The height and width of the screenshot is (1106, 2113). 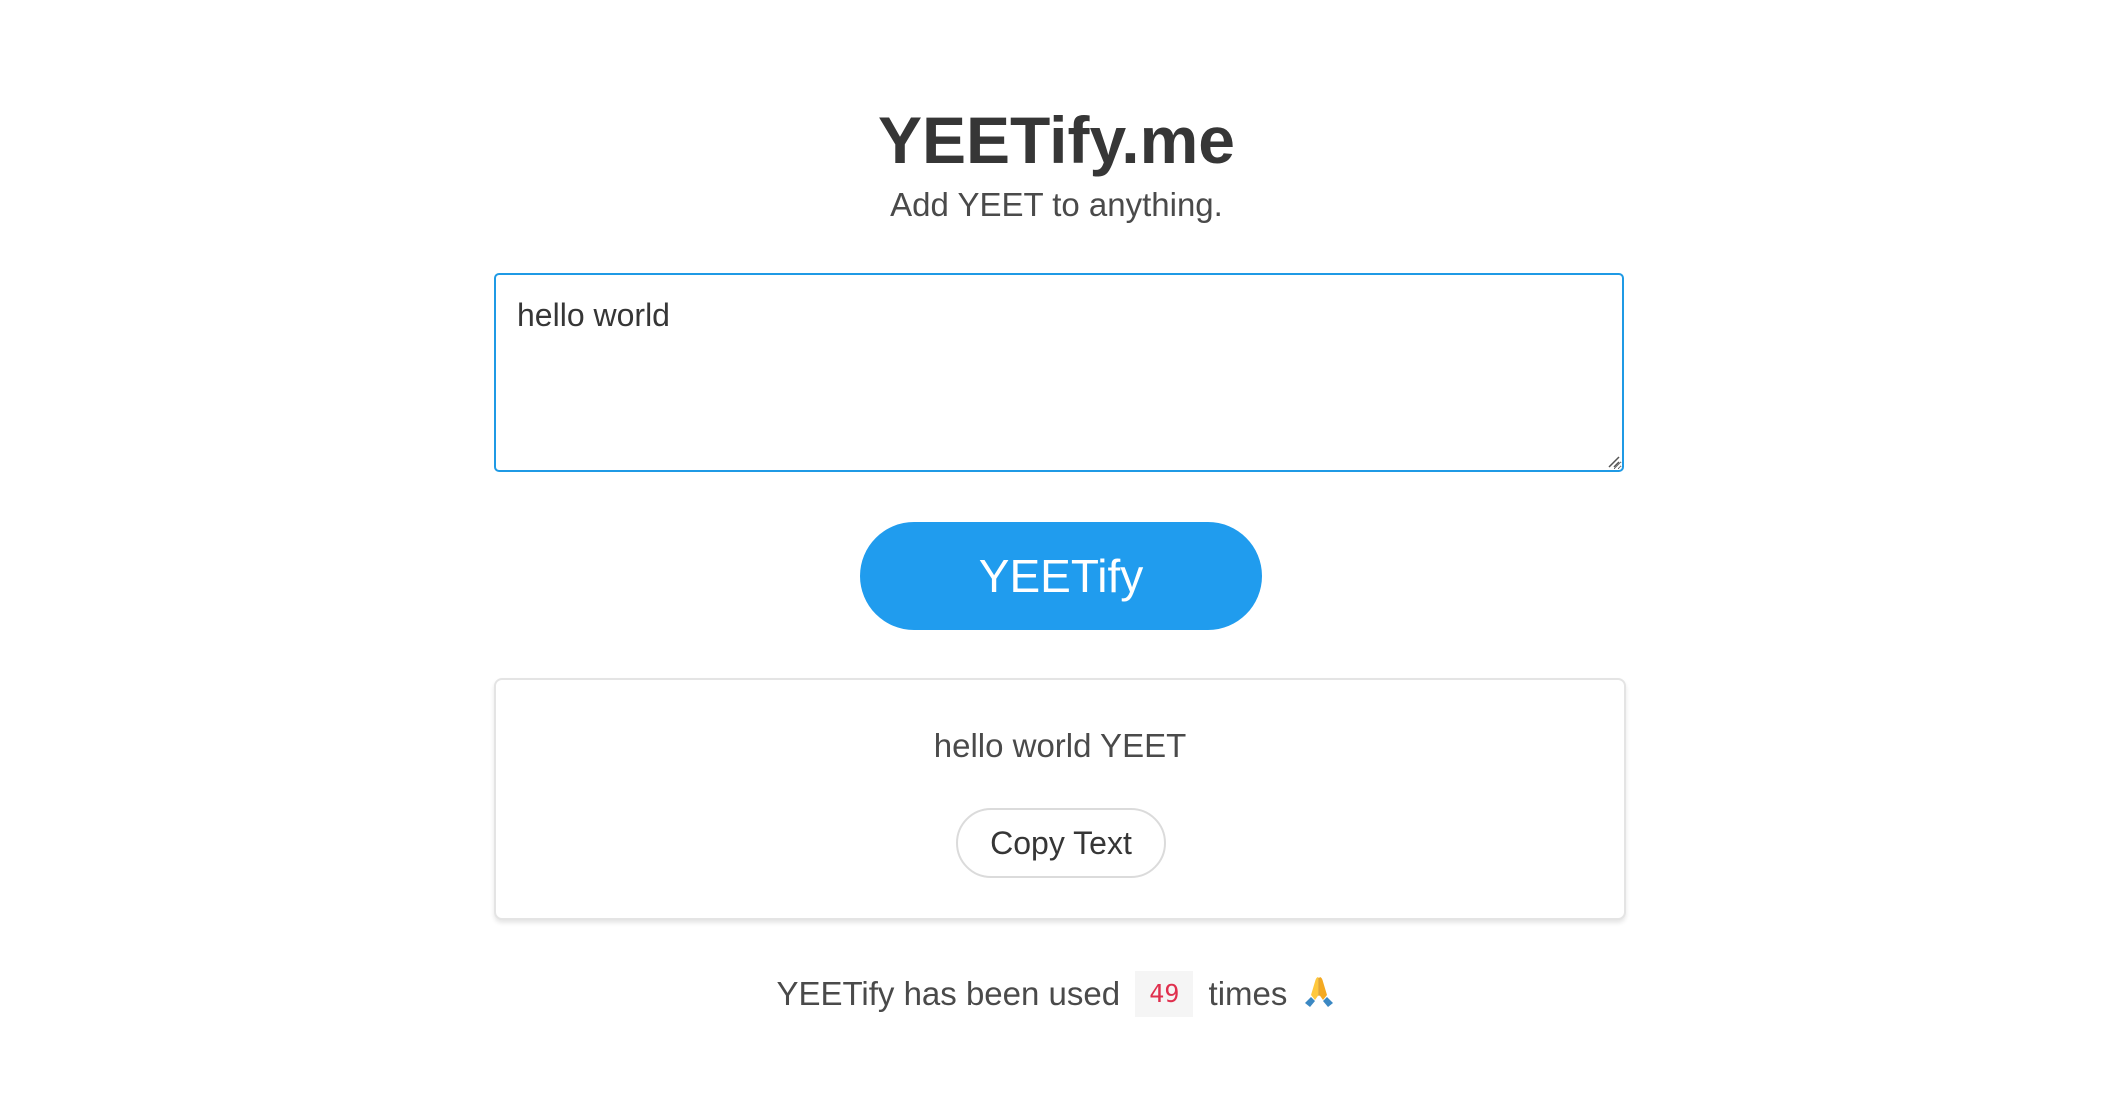 What do you see at coordinates (1613, 461) in the screenshot?
I see `resize-handle-icon` at bounding box center [1613, 461].